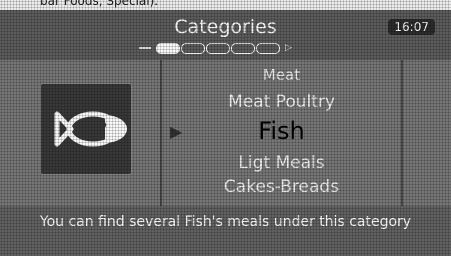  What do you see at coordinates (225, 27) in the screenshot?
I see `page-title: Categories` at bounding box center [225, 27].